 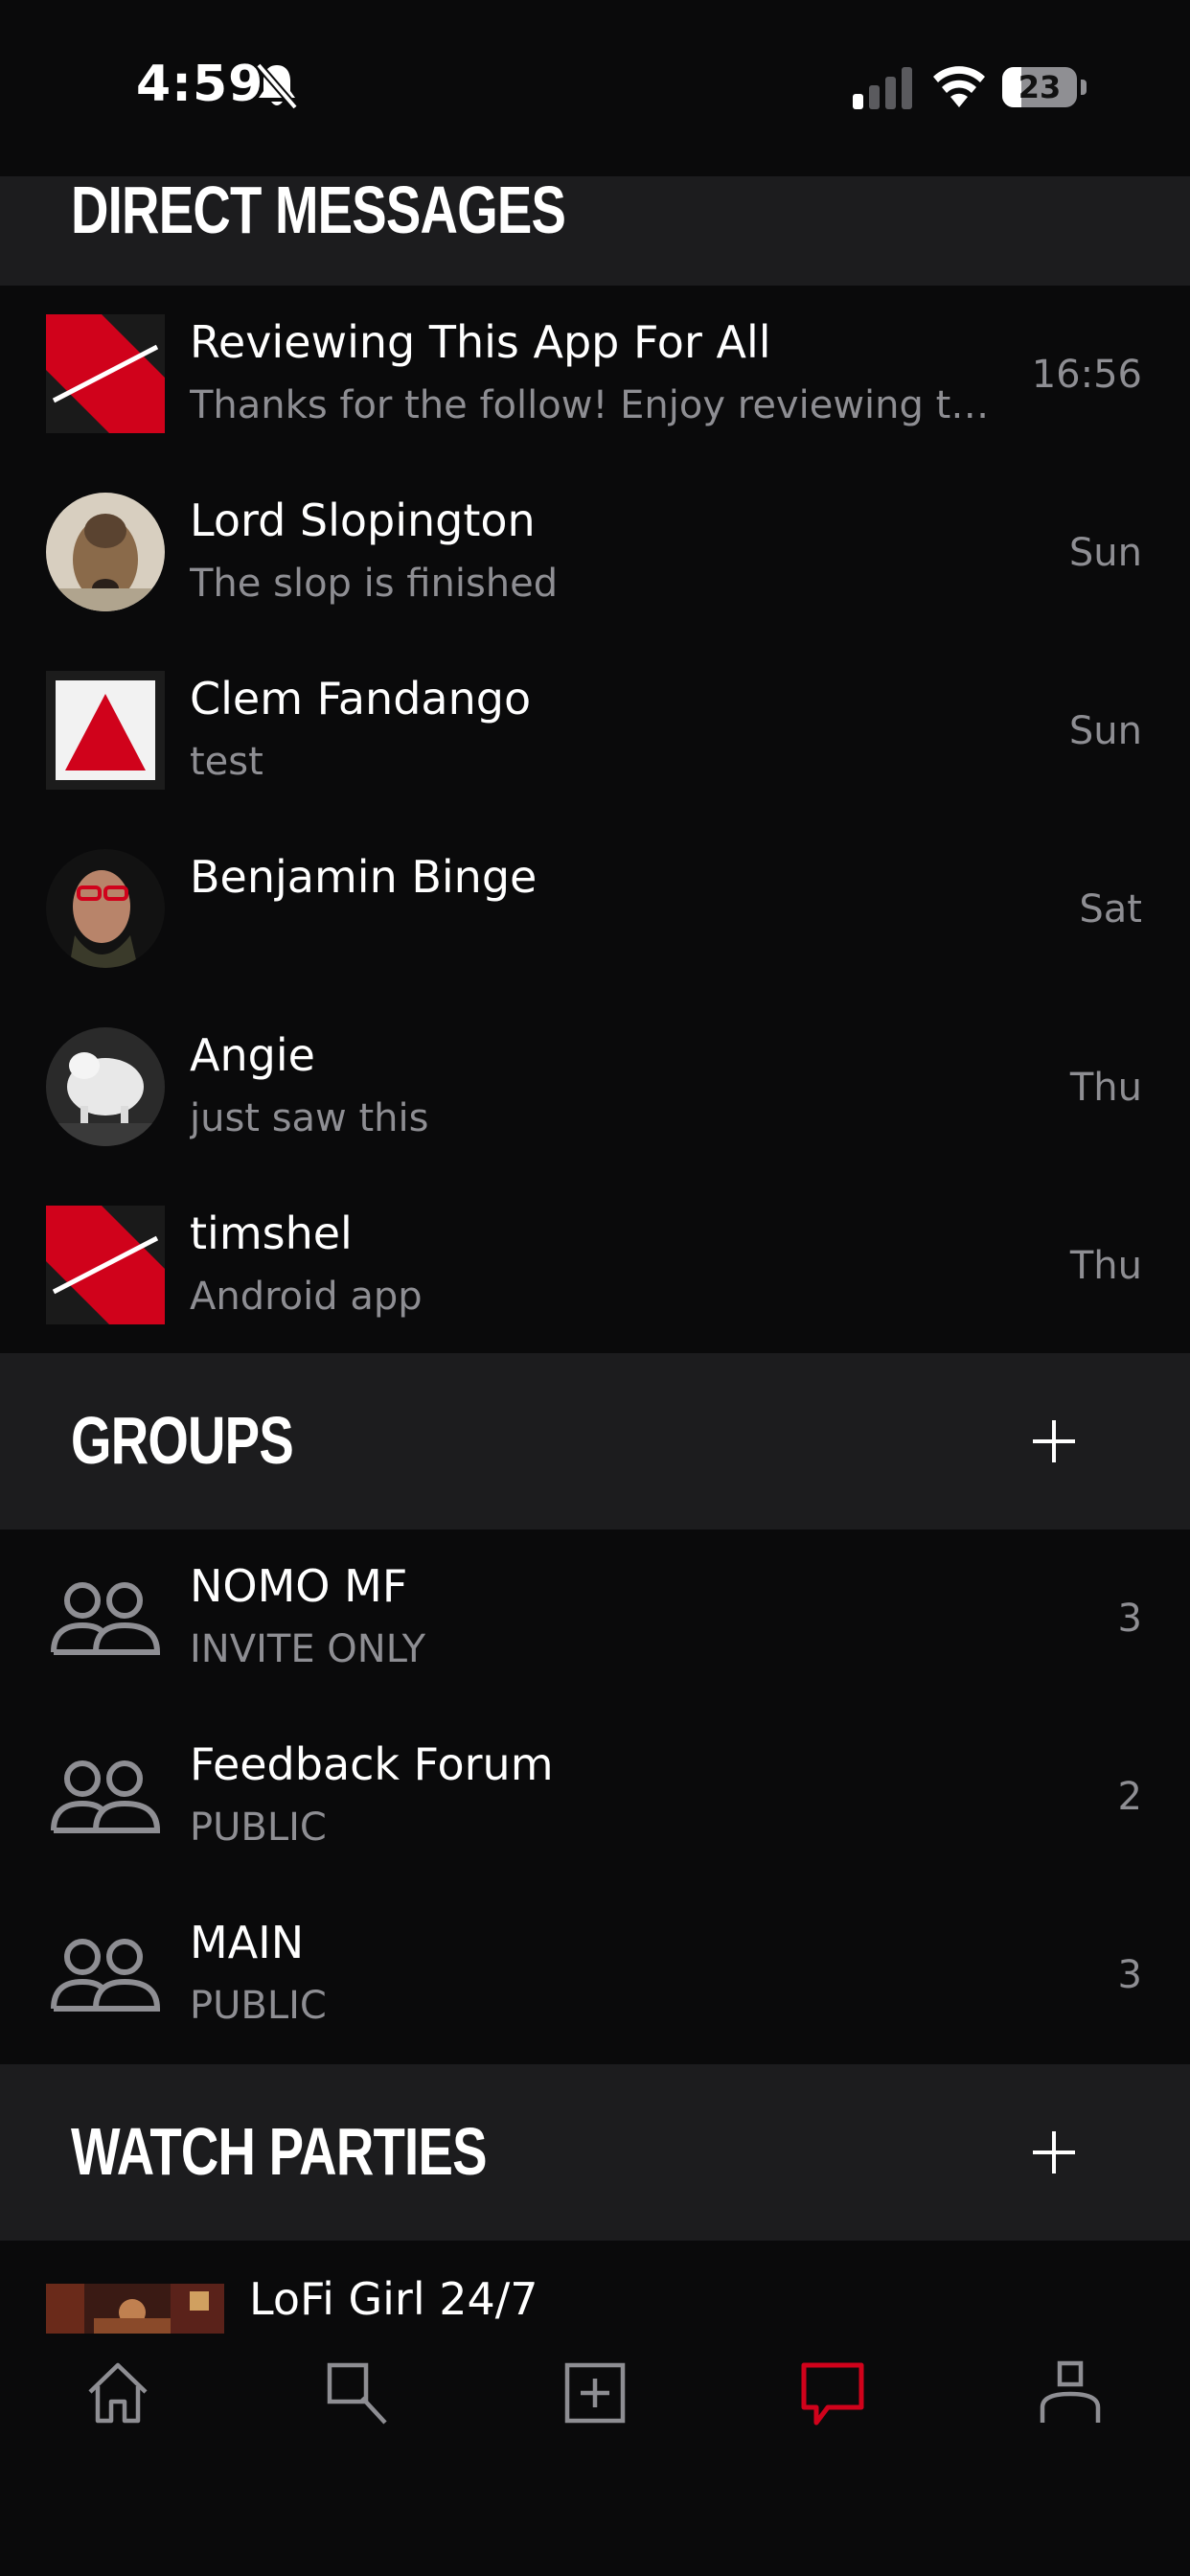 I want to click on section-title: DIRECT MESSAGES, so click(x=319, y=209).